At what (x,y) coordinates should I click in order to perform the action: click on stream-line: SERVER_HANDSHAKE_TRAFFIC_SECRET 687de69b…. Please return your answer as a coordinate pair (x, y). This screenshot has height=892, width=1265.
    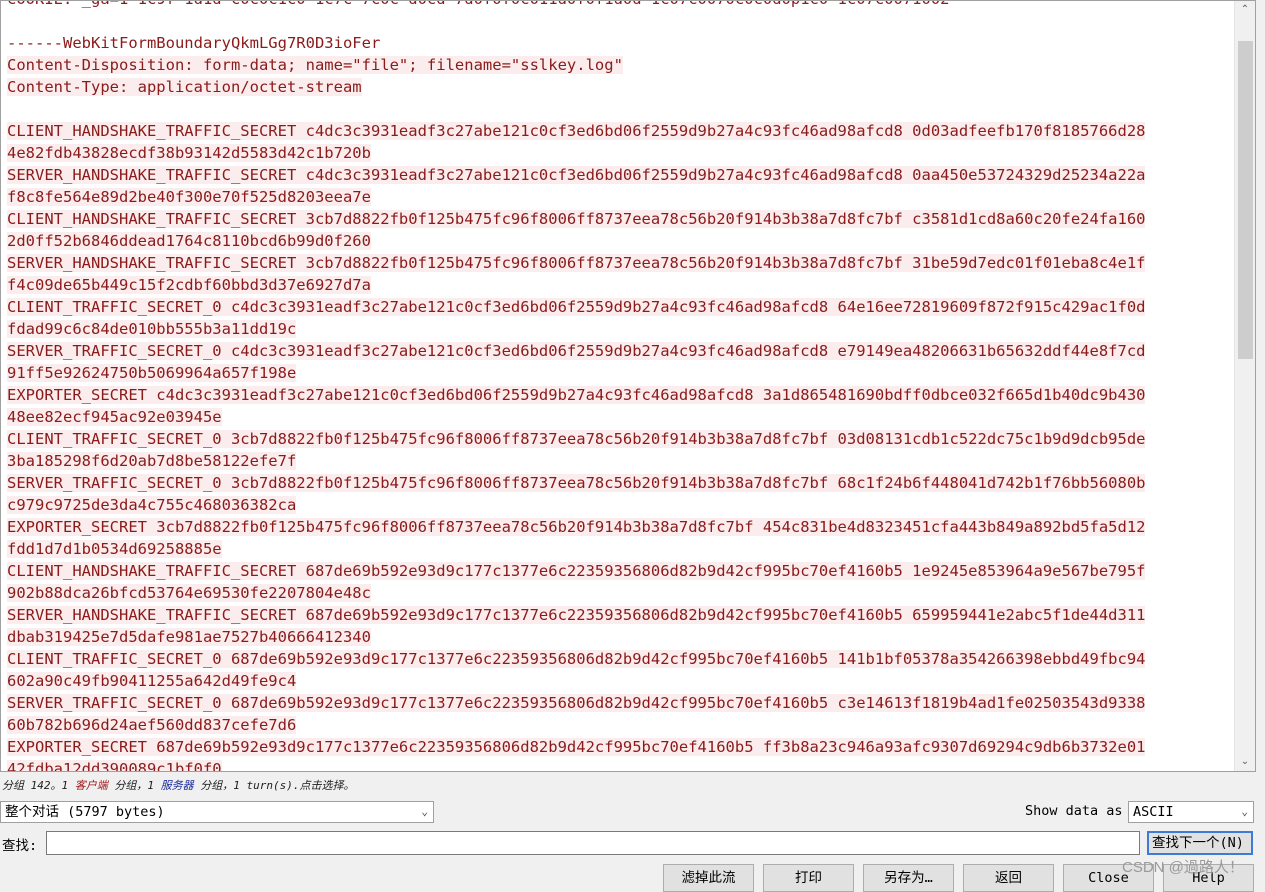
    Looking at the image, I should click on (619, 615).